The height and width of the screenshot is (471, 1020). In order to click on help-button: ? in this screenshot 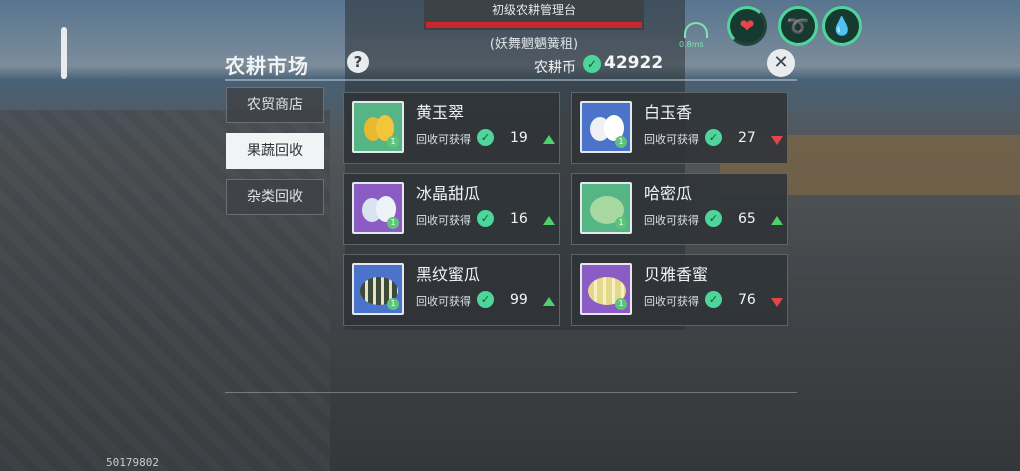, I will do `click(358, 62)`.